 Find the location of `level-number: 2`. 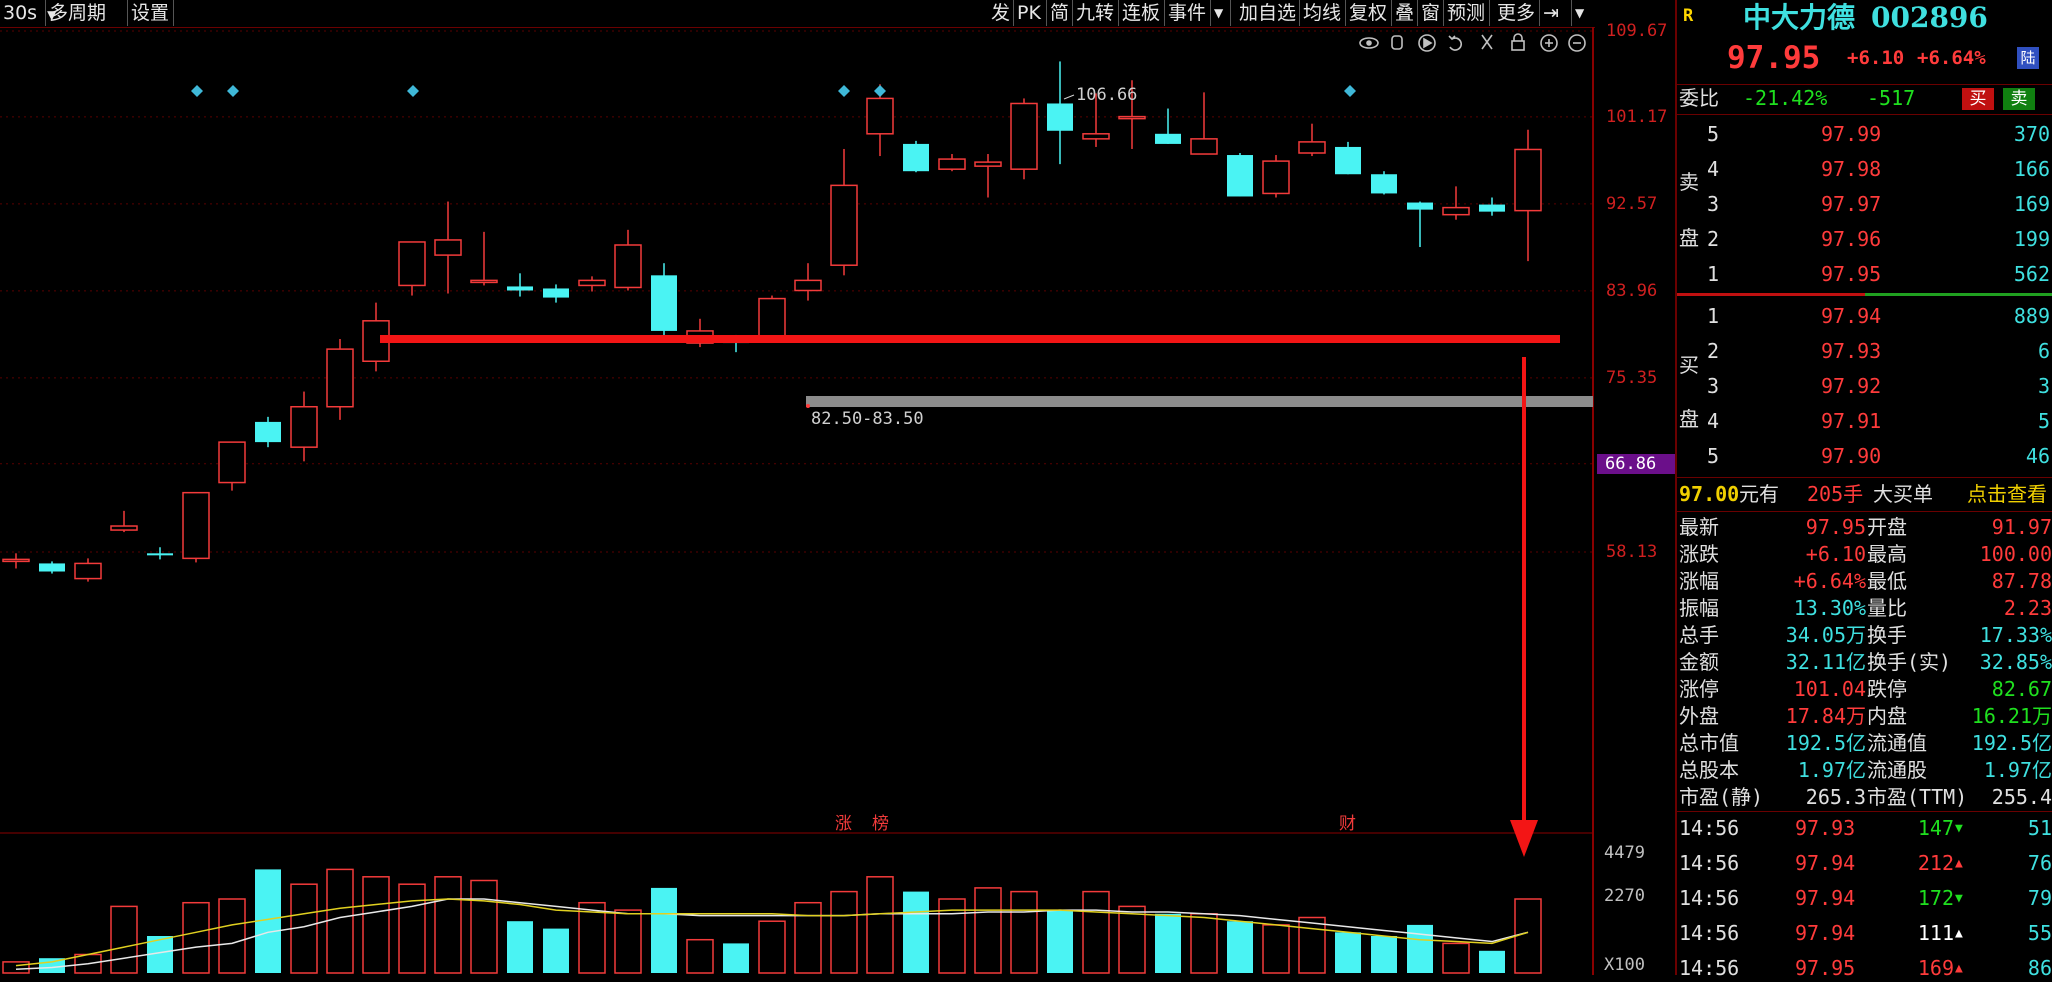

level-number: 2 is located at coordinates (1713, 239).